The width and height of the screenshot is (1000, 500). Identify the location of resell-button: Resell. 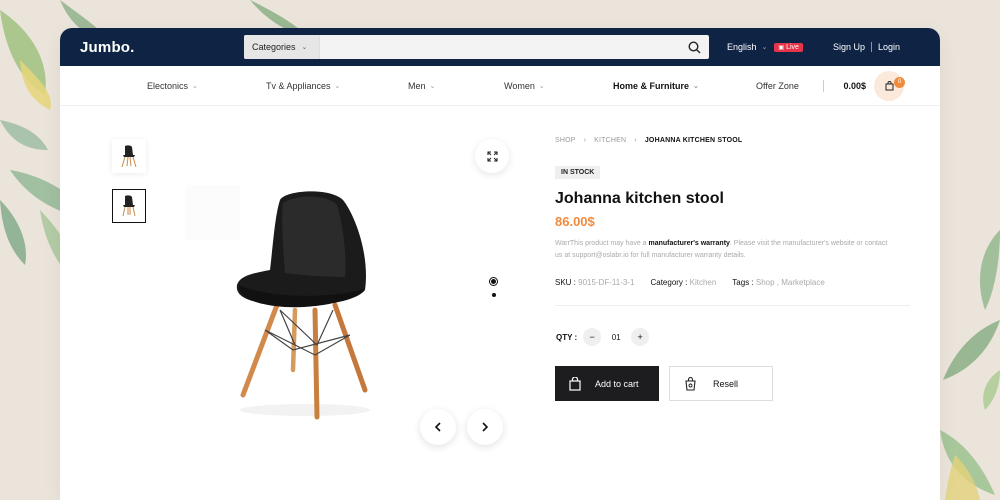
(721, 383).